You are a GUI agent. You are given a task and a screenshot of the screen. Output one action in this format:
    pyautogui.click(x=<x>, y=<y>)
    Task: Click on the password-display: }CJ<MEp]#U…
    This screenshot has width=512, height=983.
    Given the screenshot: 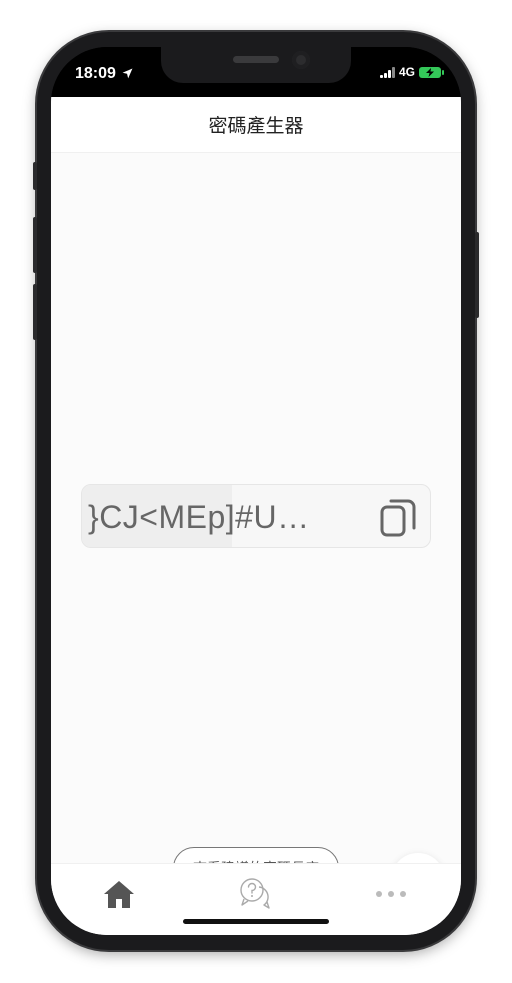 What is the action you would take?
    pyautogui.click(x=256, y=516)
    